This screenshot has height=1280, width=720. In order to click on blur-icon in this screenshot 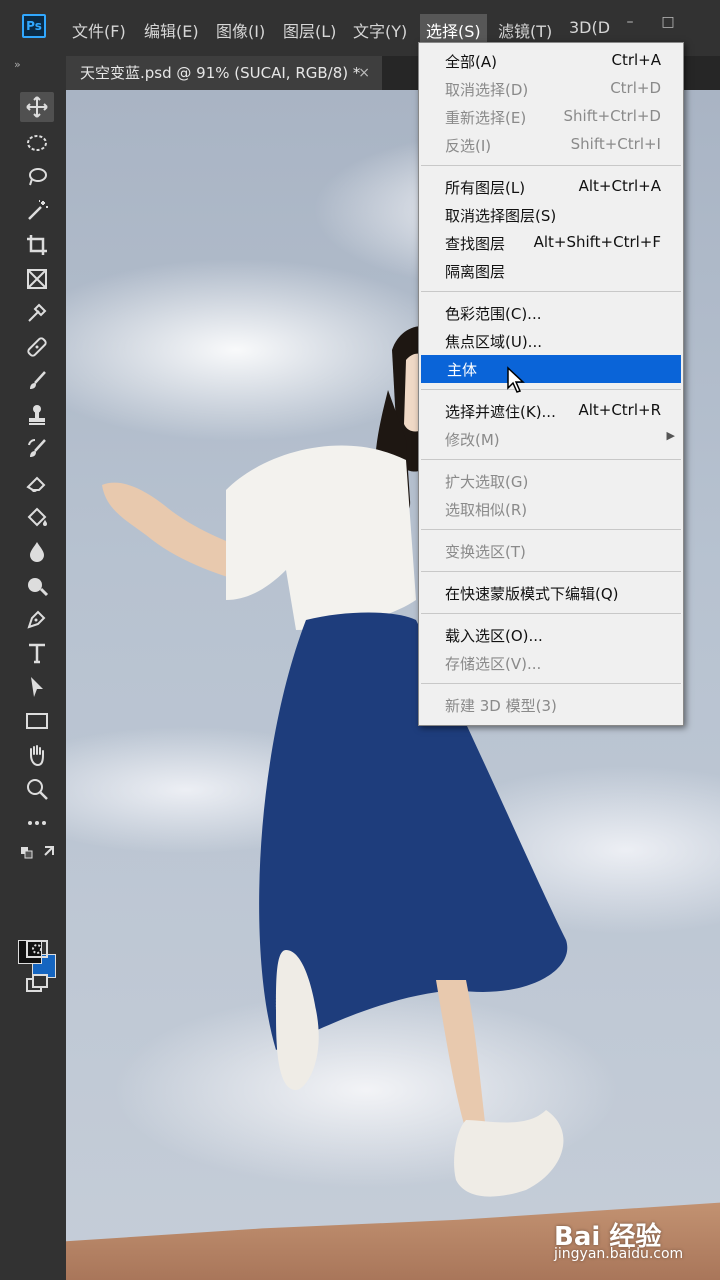, I will do `click(37, 551)`.